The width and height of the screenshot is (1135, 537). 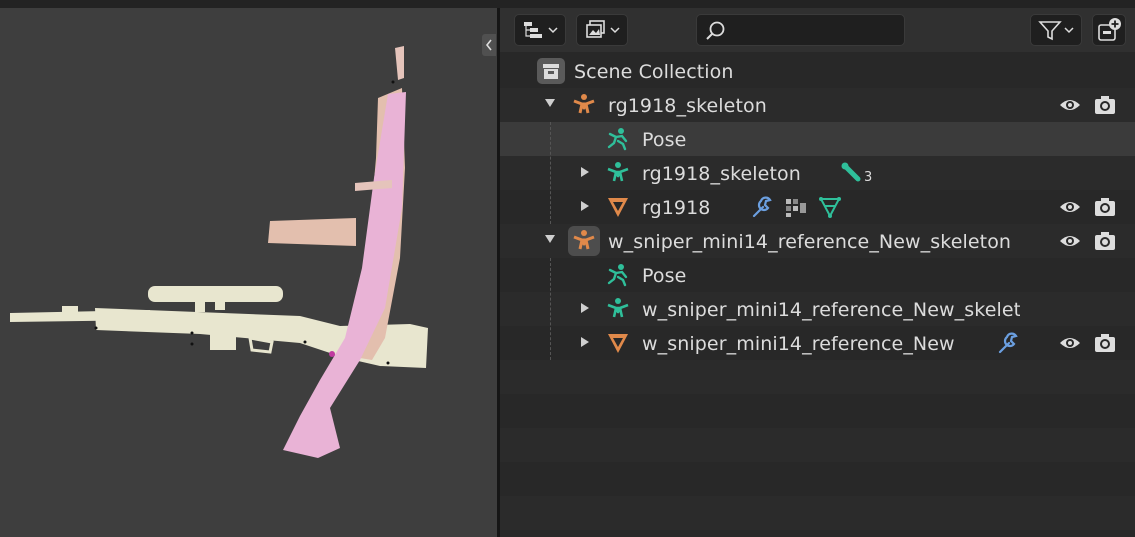 I want to click on filter-view-dropdown, so click(x=602, y=30).